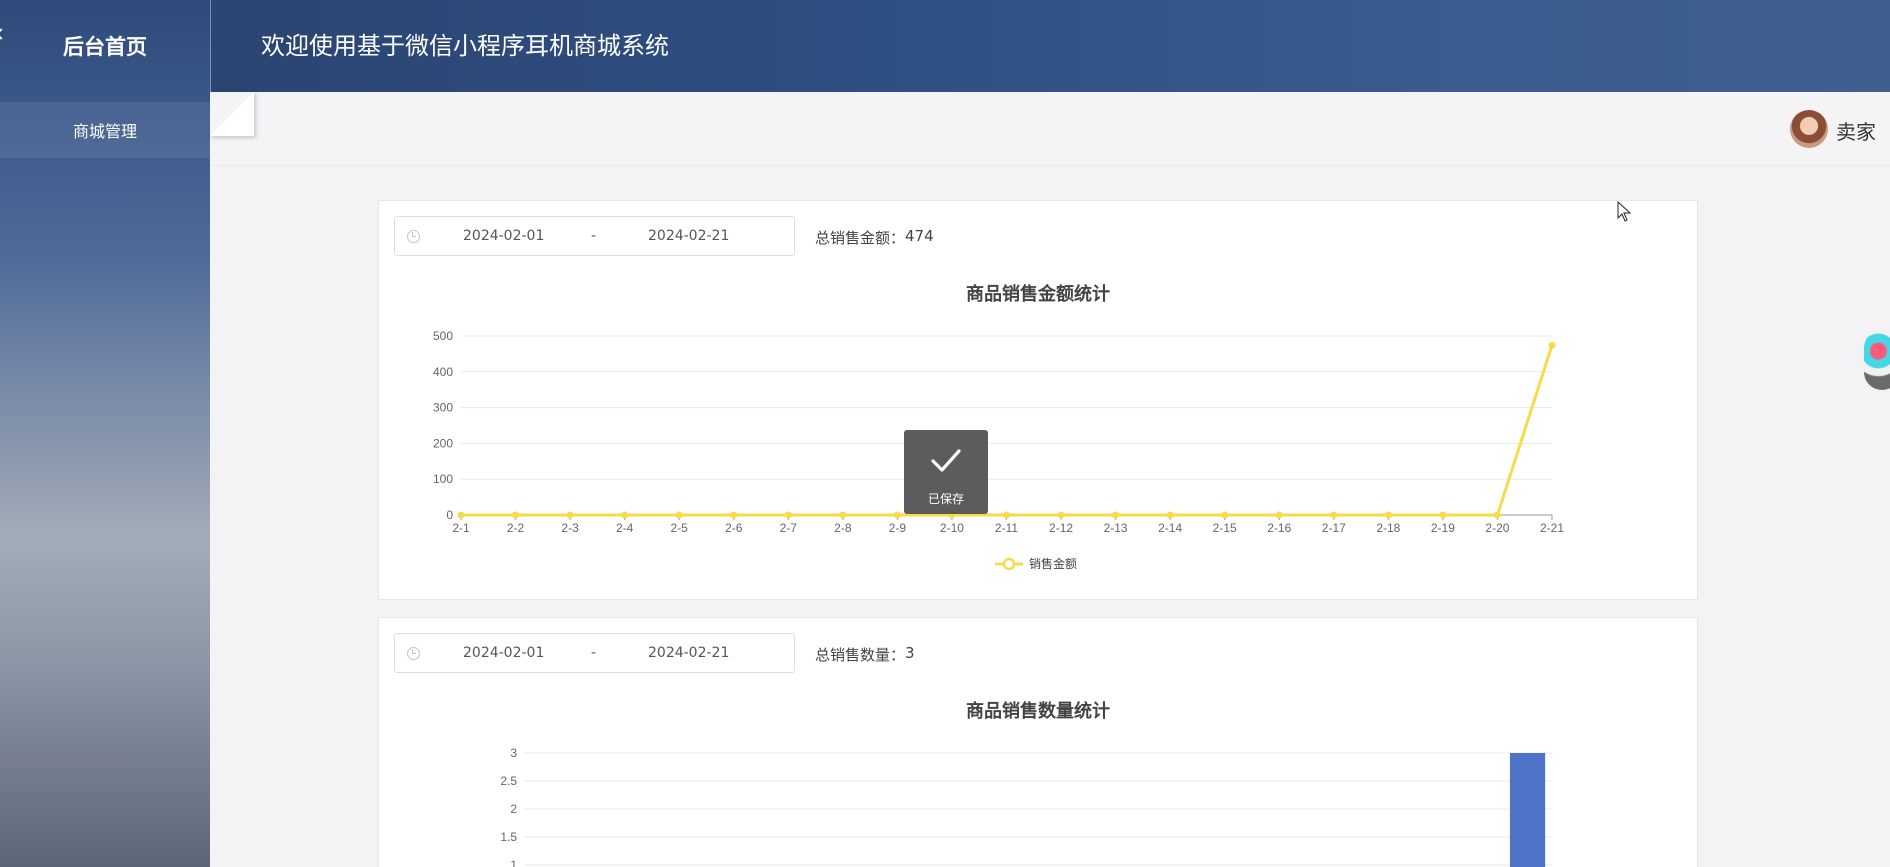 The image size is (1890, 867). What do you see at coordinates (508, 781) in the screenshot?
I see `y-tick-label: 2.5` at bounding box center [508, 781].